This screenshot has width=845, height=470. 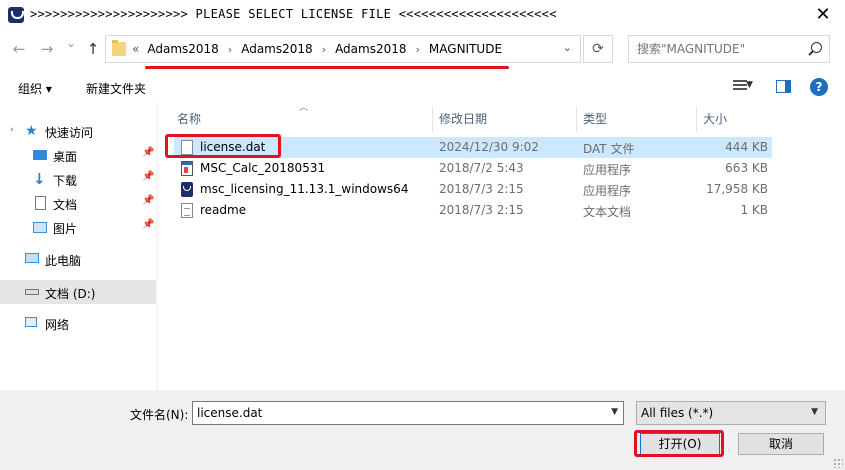 I want to click on sidebar-item-pictures: 图片 📌, so click(x=78, y=227).